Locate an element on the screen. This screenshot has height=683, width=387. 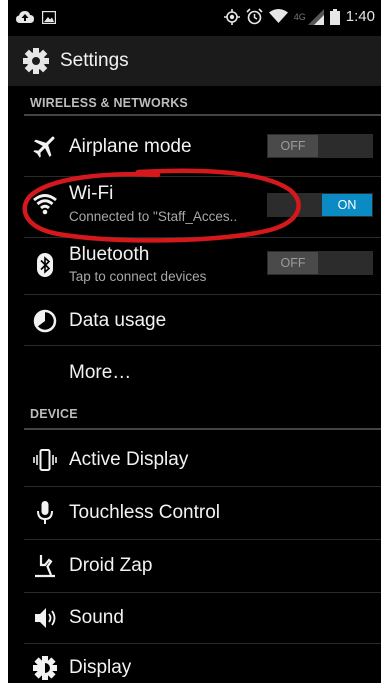
section-header-device: DEVICE is located at coordinates (54, 414).